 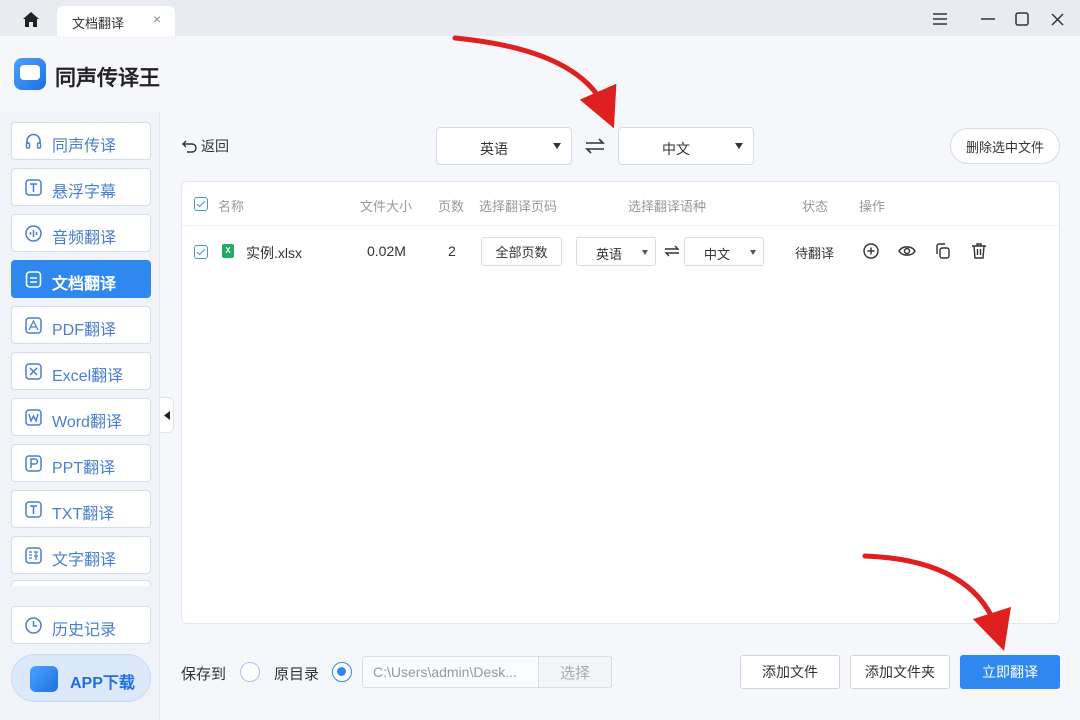 I want to click on maximize-icon, so click(x=1022, y=19).